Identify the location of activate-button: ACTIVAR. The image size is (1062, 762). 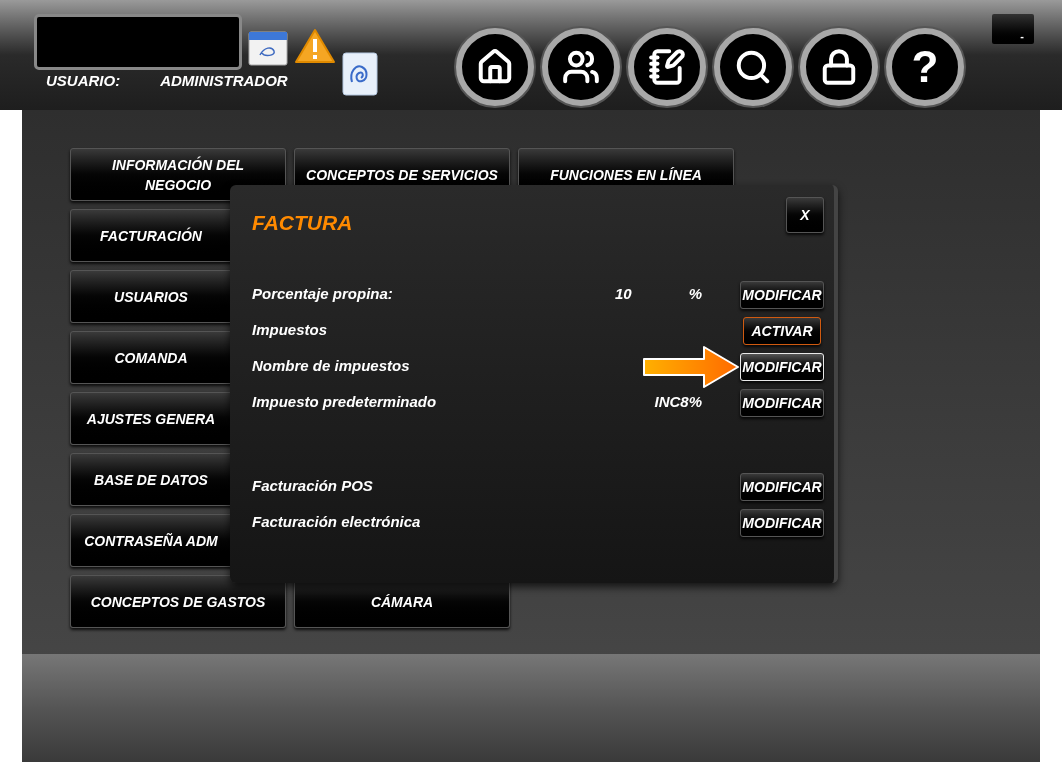
(782, 330).